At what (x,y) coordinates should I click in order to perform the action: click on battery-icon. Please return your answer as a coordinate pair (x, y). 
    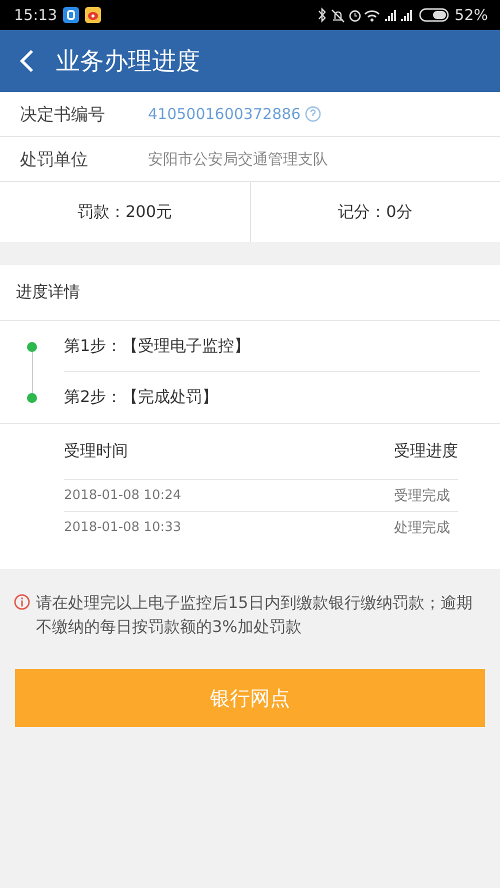
    Looking at the image, I should click on (433, 15).